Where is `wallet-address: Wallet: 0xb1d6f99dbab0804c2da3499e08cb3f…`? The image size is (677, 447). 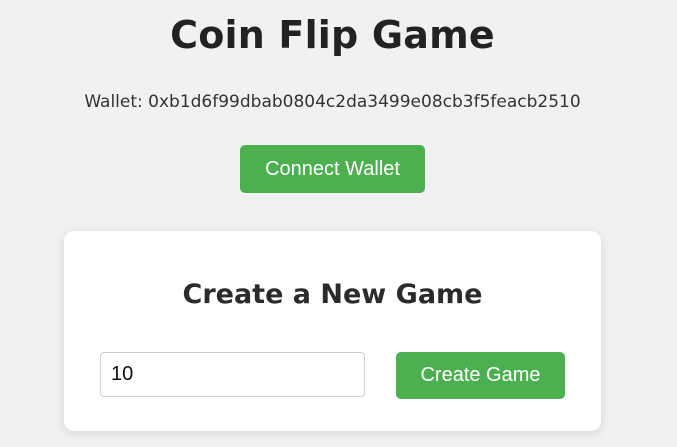
wallet-address: Wallet: 0xb1d6f99dbab0804c2da3499e08cb3f… is located at coordinates (332, 102).